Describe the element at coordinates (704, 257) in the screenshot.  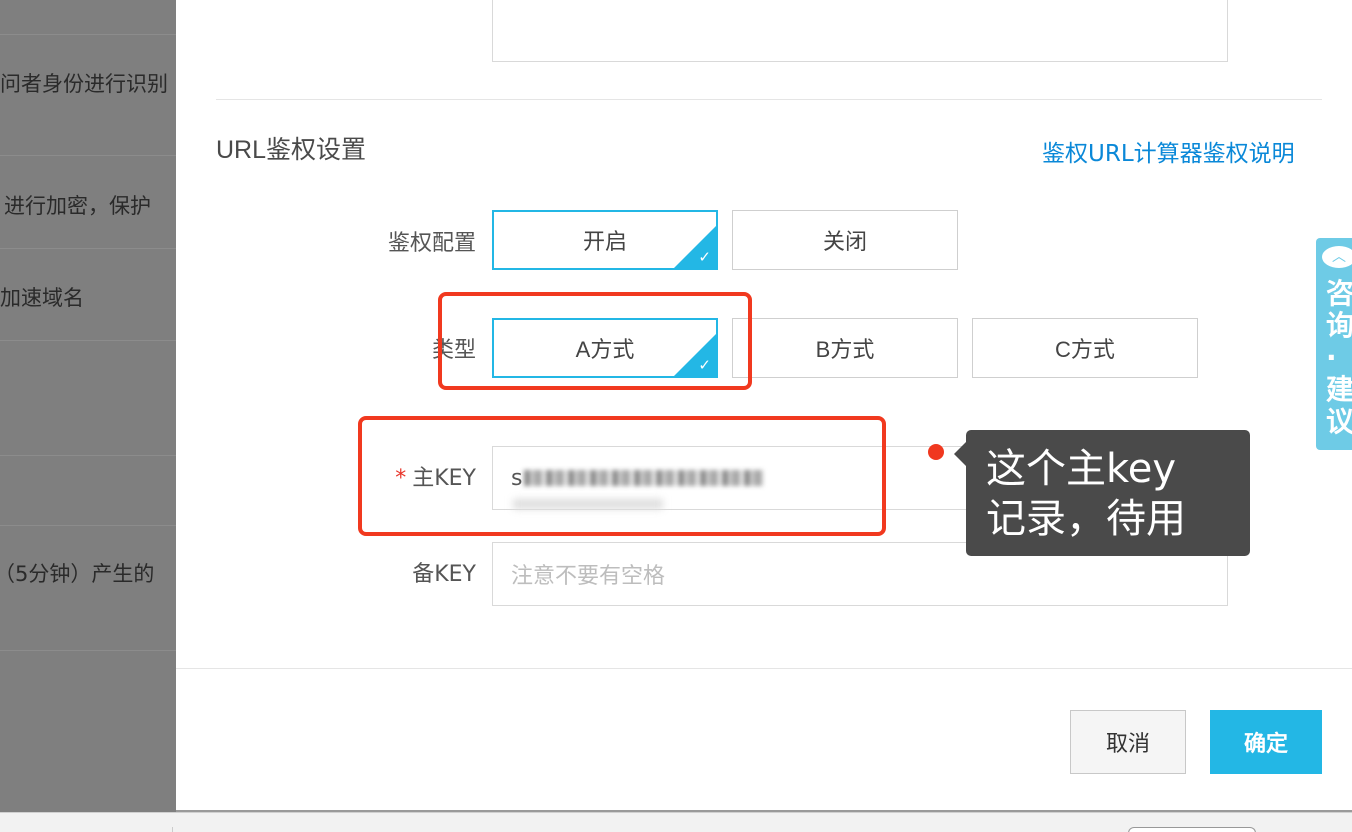
I see `check-icon: ✓` at that location.